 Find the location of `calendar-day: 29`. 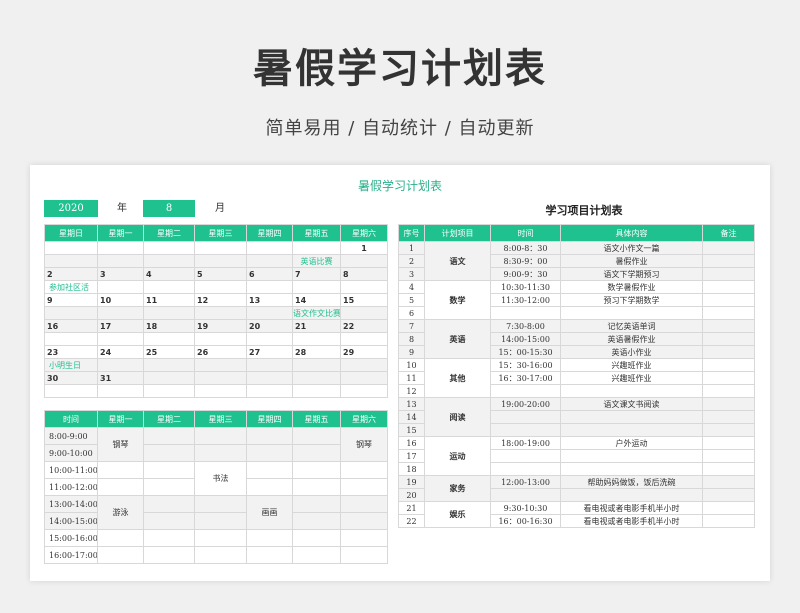

calendar-day: 29 is located at coordinates (364, 352).